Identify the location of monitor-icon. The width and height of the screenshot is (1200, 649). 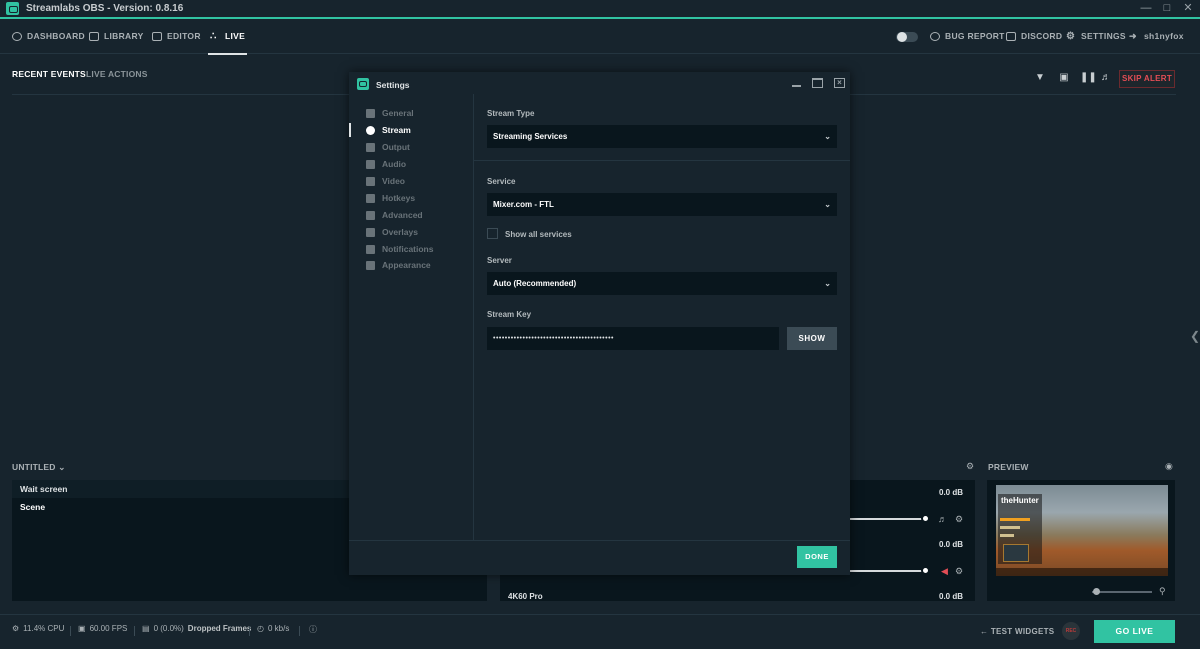
(370, 265).